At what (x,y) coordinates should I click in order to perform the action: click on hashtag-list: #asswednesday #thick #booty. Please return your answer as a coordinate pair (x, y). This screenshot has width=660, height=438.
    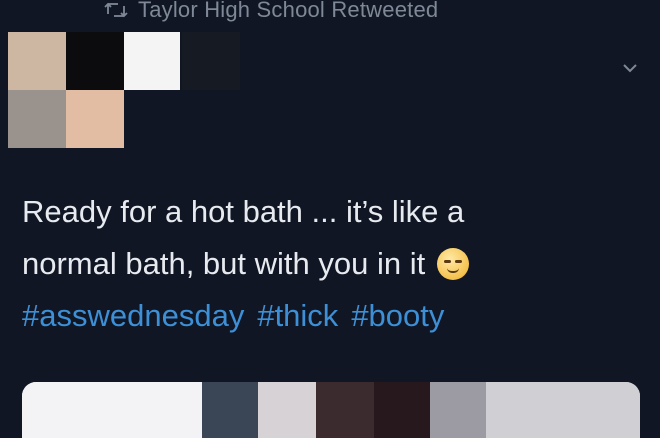
    Looking at the image, I should click on (332, 316).